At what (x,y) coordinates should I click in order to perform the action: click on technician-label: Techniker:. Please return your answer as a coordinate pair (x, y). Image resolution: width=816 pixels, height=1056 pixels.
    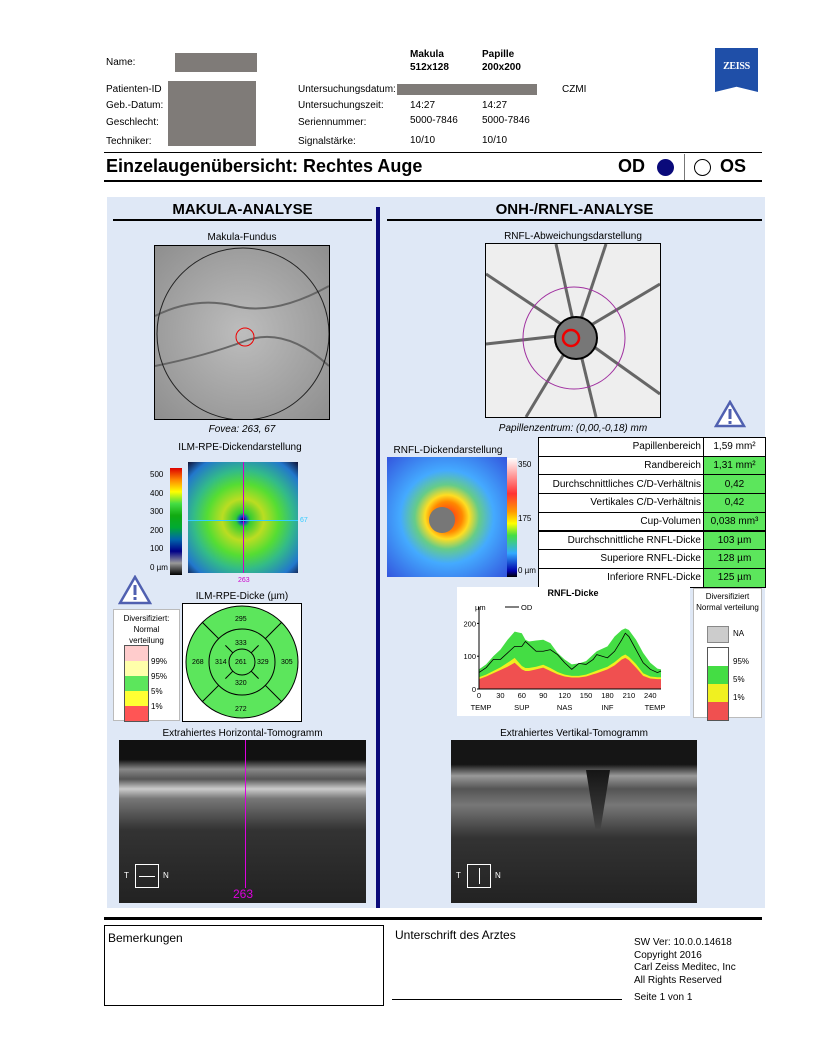
    Looking at the image, I should click on (129, 141).